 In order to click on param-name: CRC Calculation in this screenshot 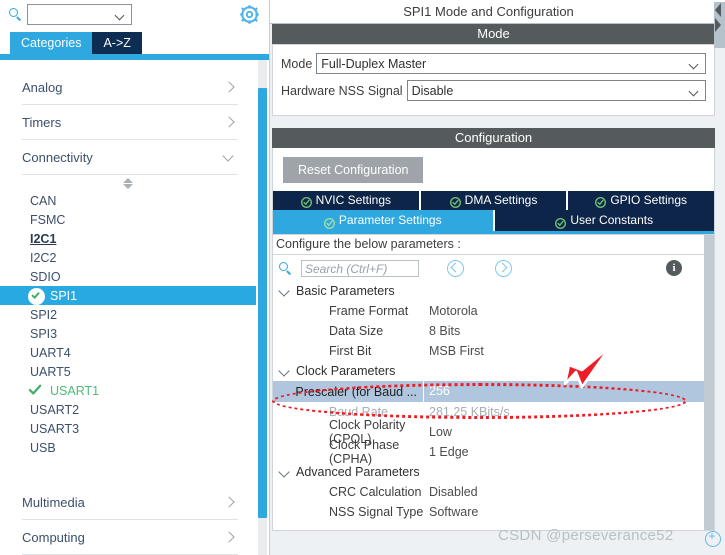, I will do `click(375, 492)`.